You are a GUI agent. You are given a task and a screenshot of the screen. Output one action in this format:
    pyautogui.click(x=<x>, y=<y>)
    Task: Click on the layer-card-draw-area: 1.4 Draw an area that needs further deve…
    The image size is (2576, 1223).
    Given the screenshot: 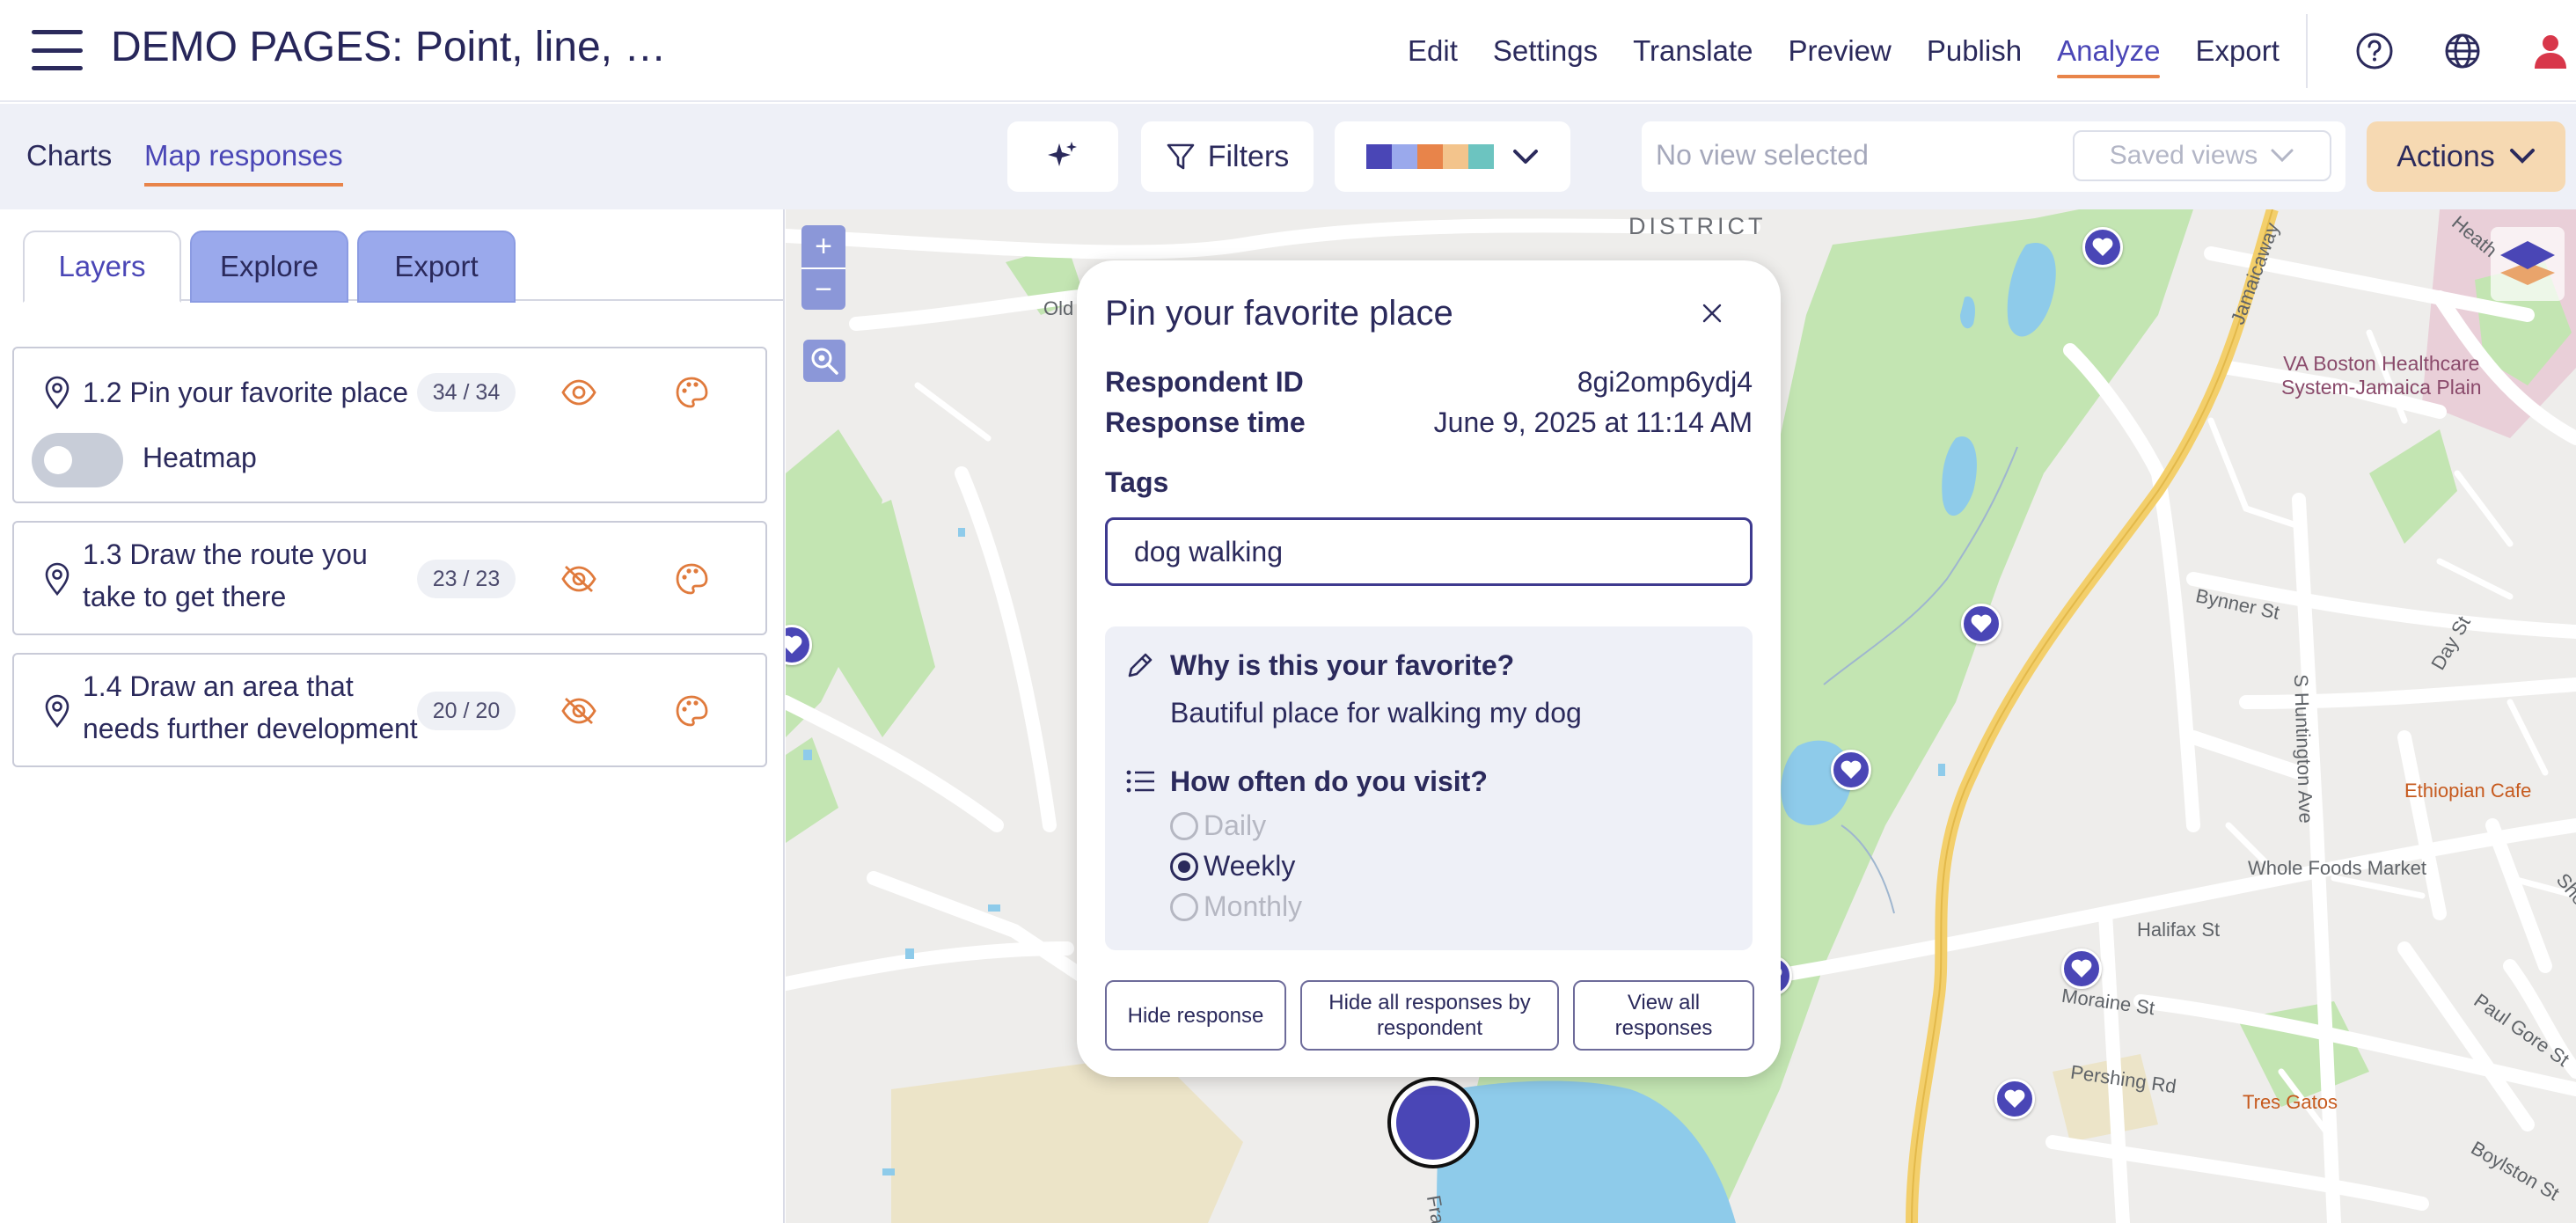 What is the action you would take?
    pyautogui.click(x=389, y=710)
    